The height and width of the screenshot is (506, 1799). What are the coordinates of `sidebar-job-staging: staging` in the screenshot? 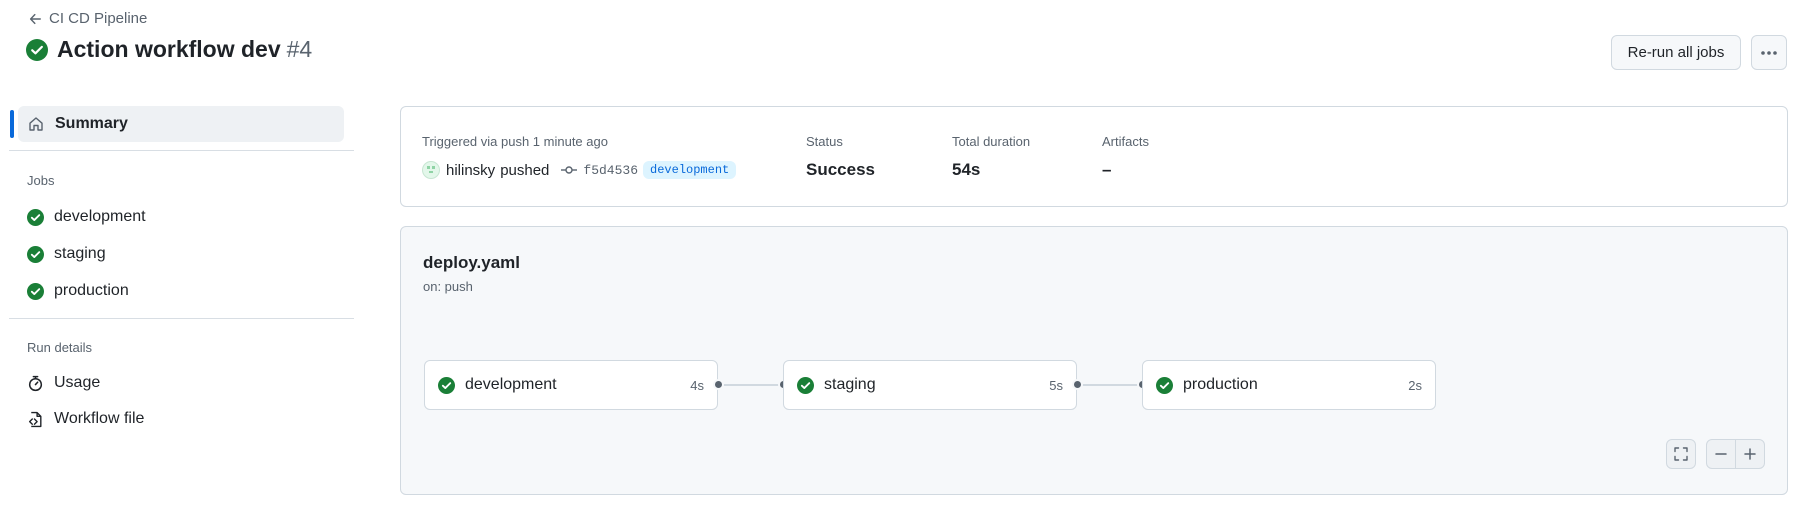 It's located at (66, 254).